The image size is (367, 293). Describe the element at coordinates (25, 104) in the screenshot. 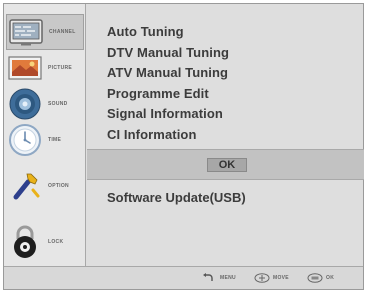

I see `speaker-icon` at that location.